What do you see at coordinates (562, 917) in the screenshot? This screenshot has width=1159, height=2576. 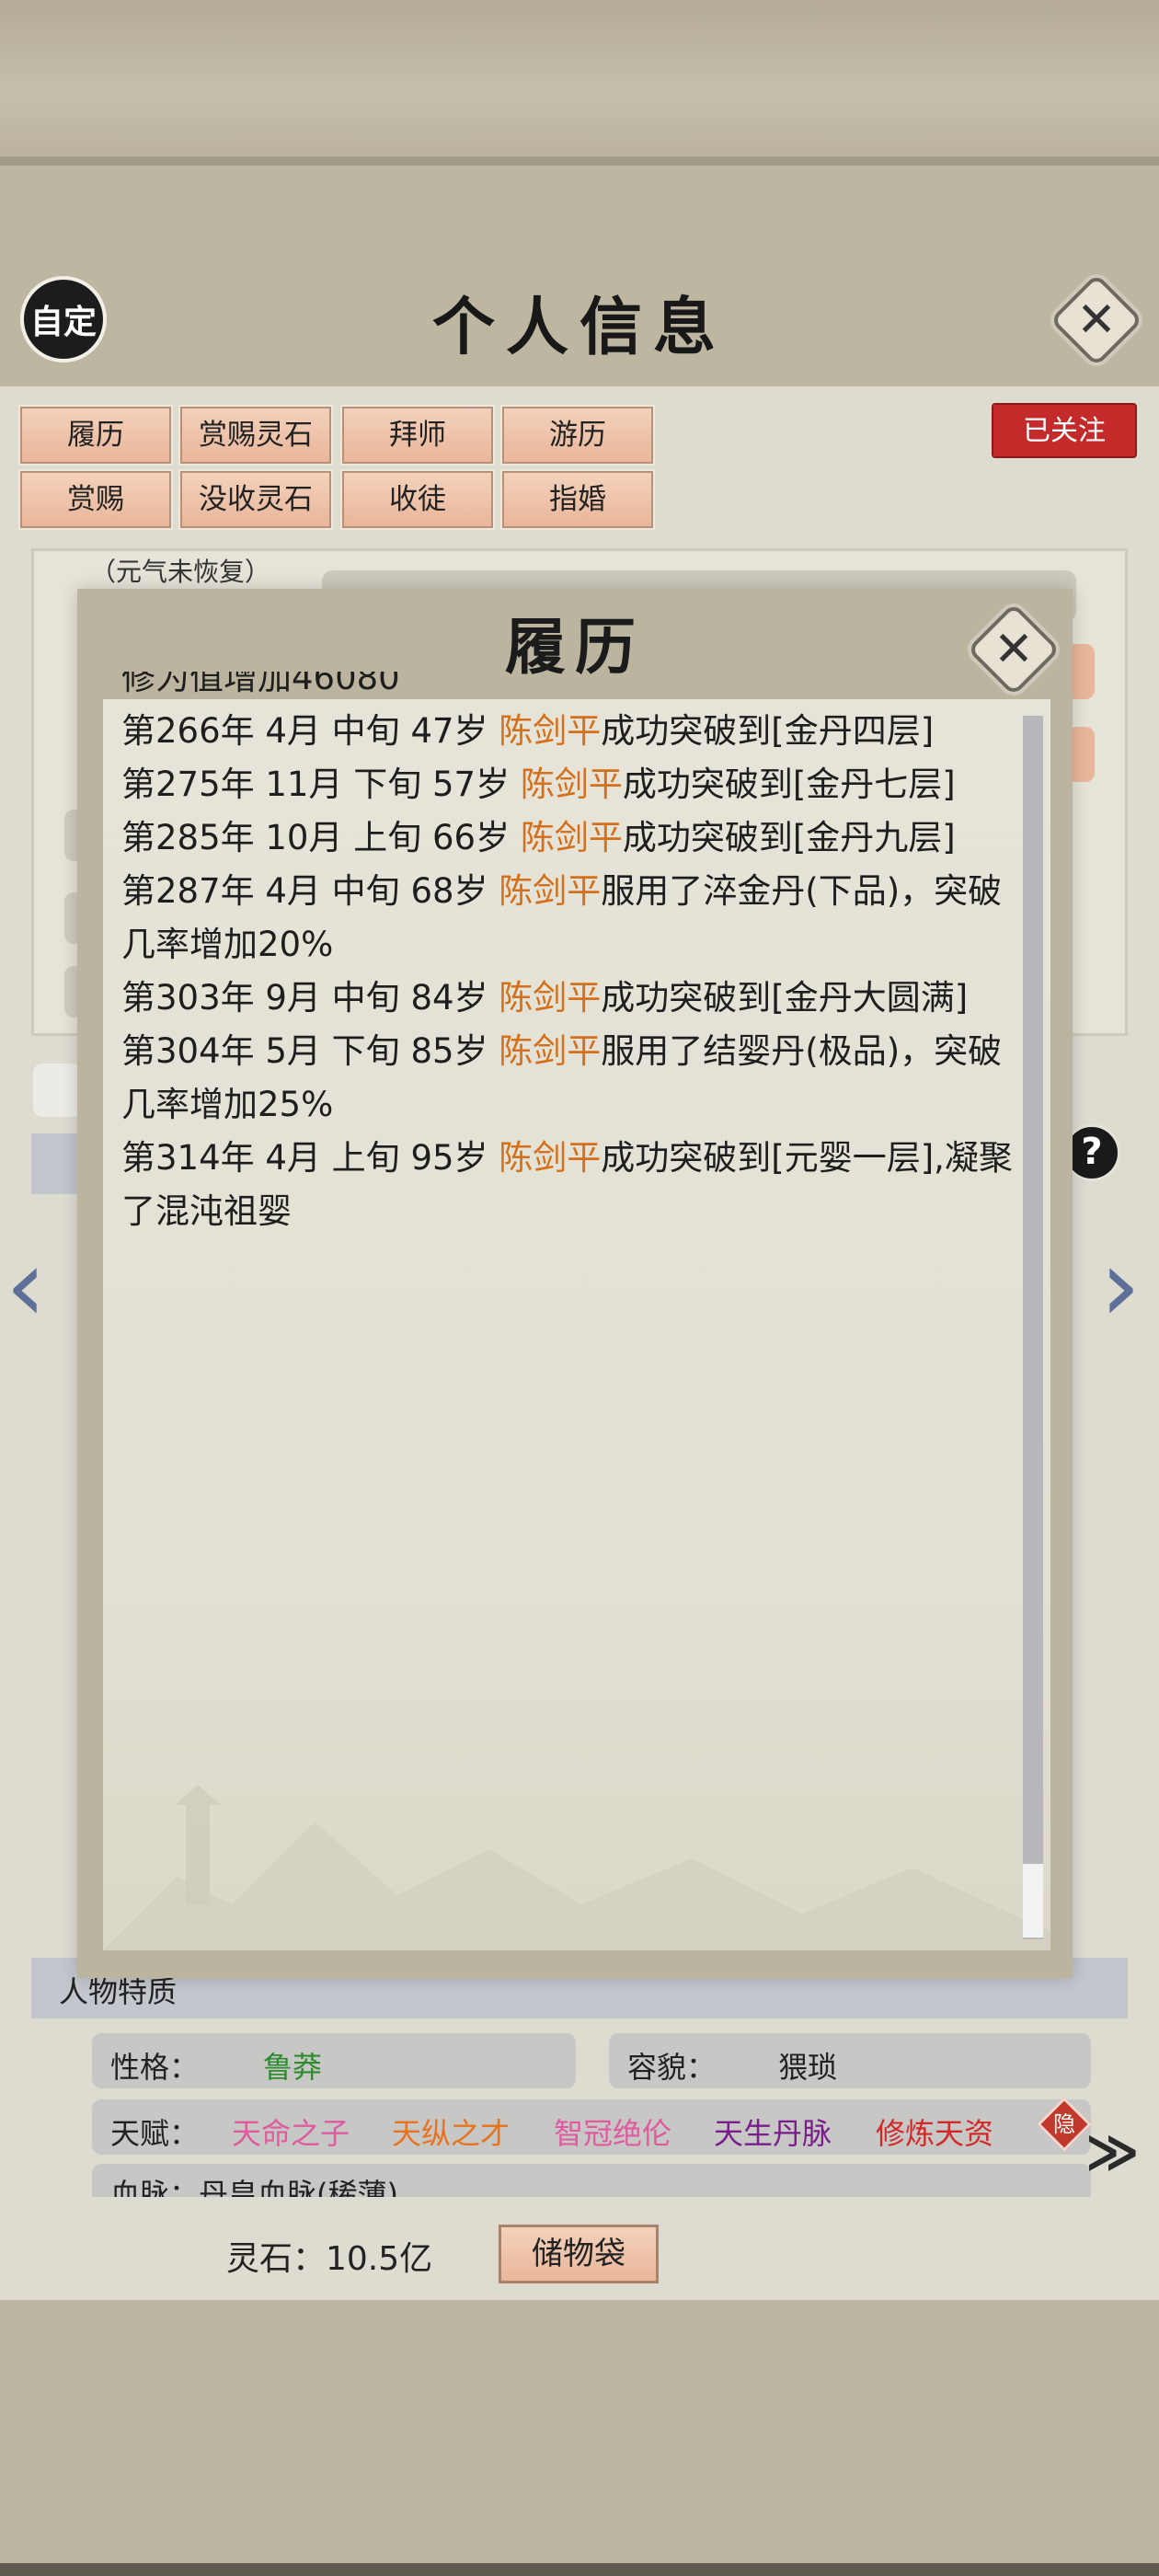 I see `log-entry: 第287年 4月 中旬 68岁 陈剑平服用了淬金丹(下品)，突破几率增加20%` at bounding box center [562, 917].